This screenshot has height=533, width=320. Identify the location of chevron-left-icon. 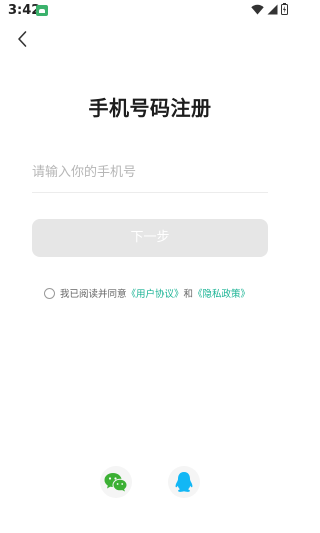
(22, 39).